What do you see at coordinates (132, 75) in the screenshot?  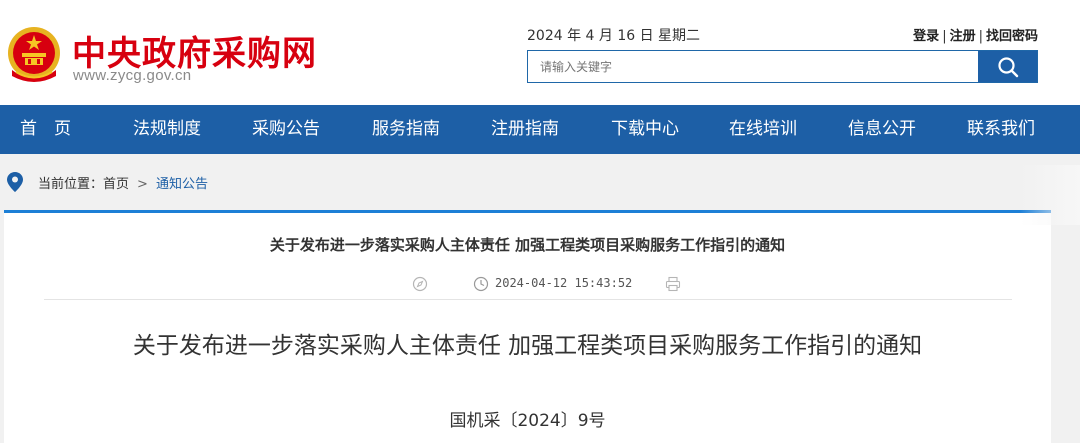 I see `site-url: www.zycg.gov.cn` at bounding box center [132, 75].